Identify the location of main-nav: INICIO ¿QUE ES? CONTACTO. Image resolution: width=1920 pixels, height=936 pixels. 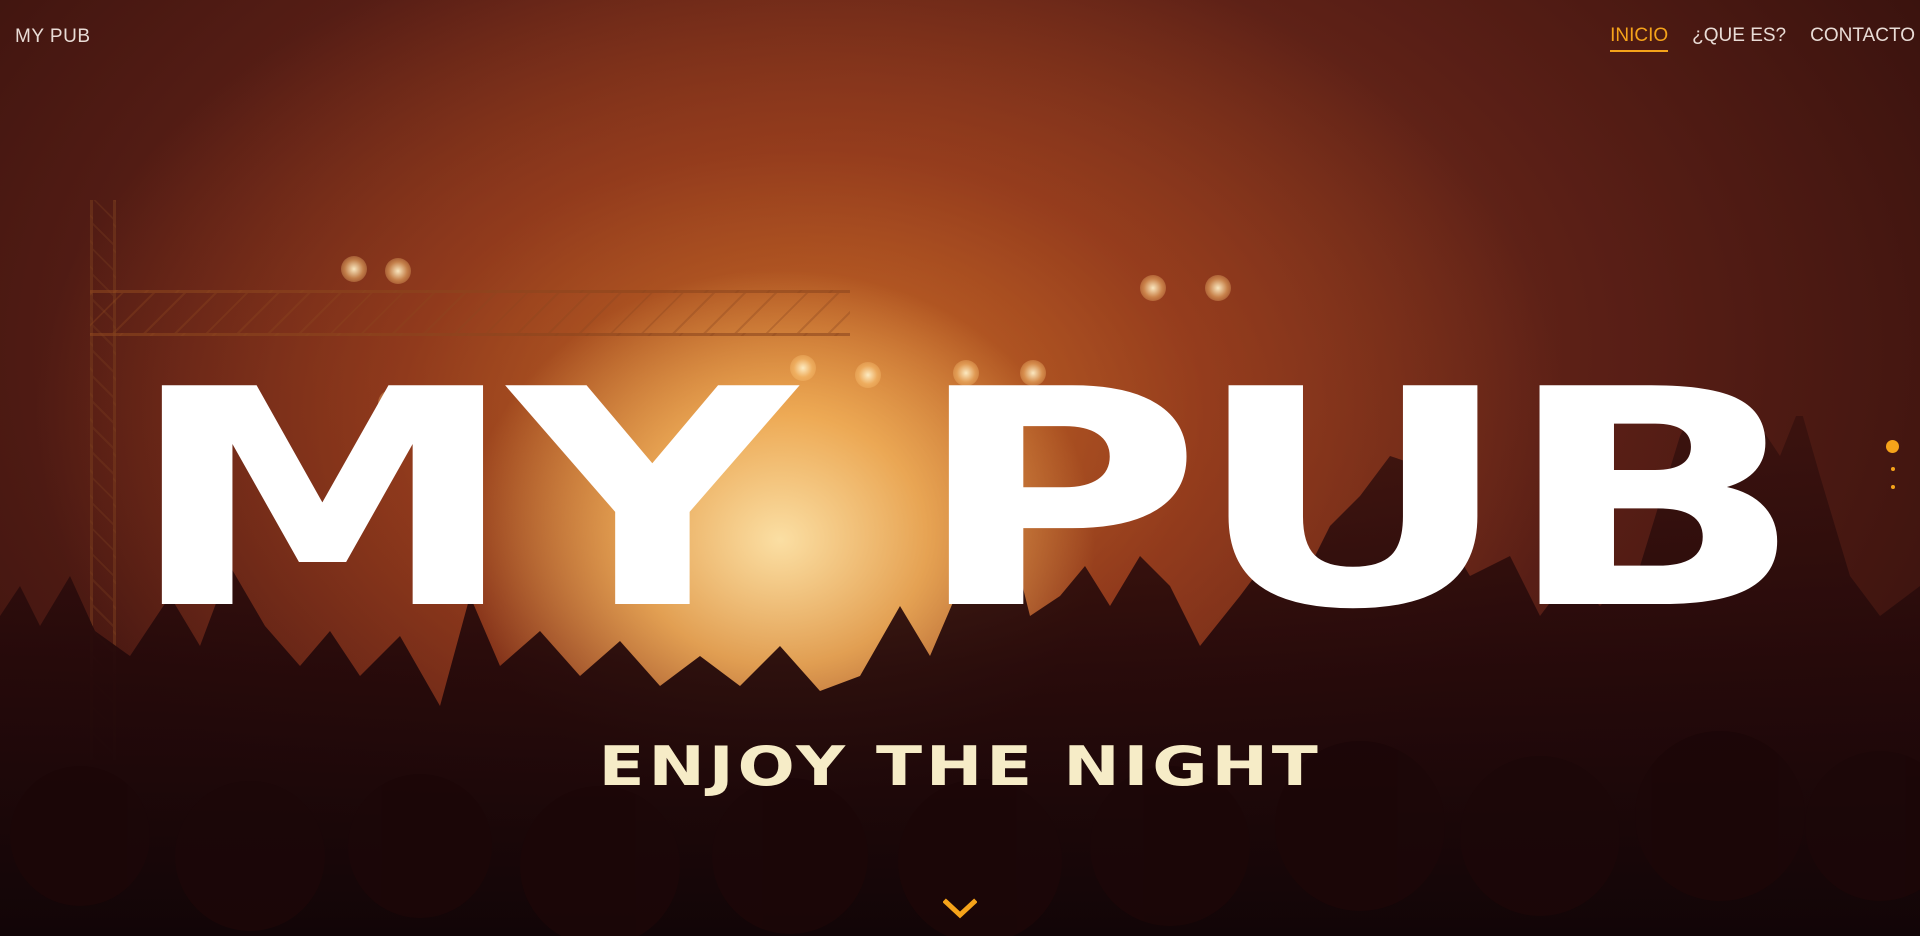
(1762, 38).